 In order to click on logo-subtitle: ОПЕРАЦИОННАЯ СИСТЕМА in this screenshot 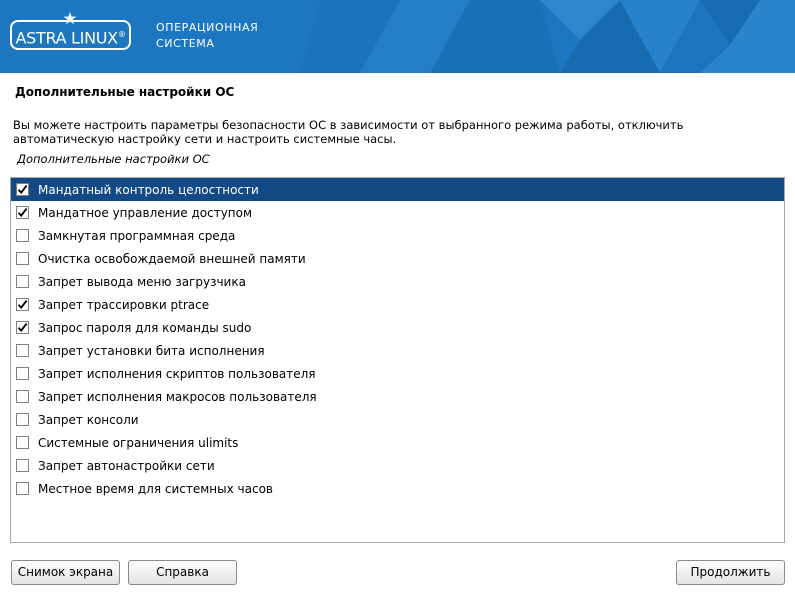, I will do `click(207, 36)`.